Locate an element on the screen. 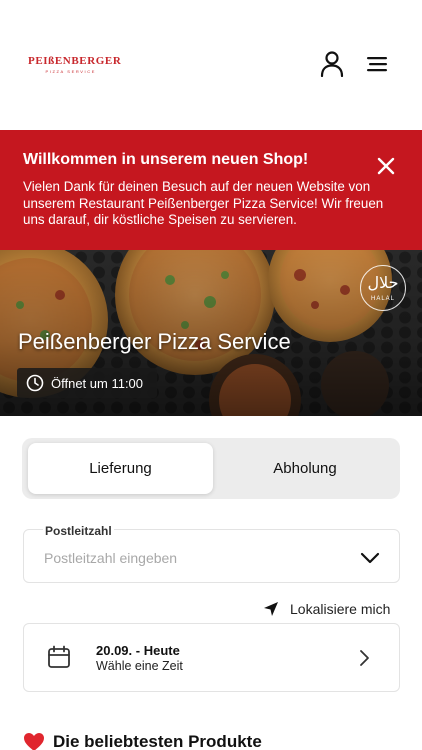 This screenshot has height=750, width=422. location-arrow-icon is located at coordinates (271, 609).